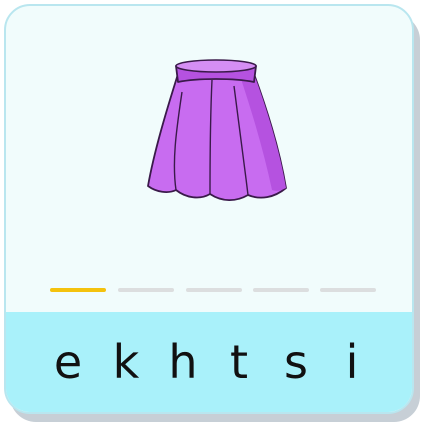 The height and width of the screenshot is (424, 424). Describe the element at coordinates (183, 362) in the screenshot. I see `letter-tile-h: h` at that location.